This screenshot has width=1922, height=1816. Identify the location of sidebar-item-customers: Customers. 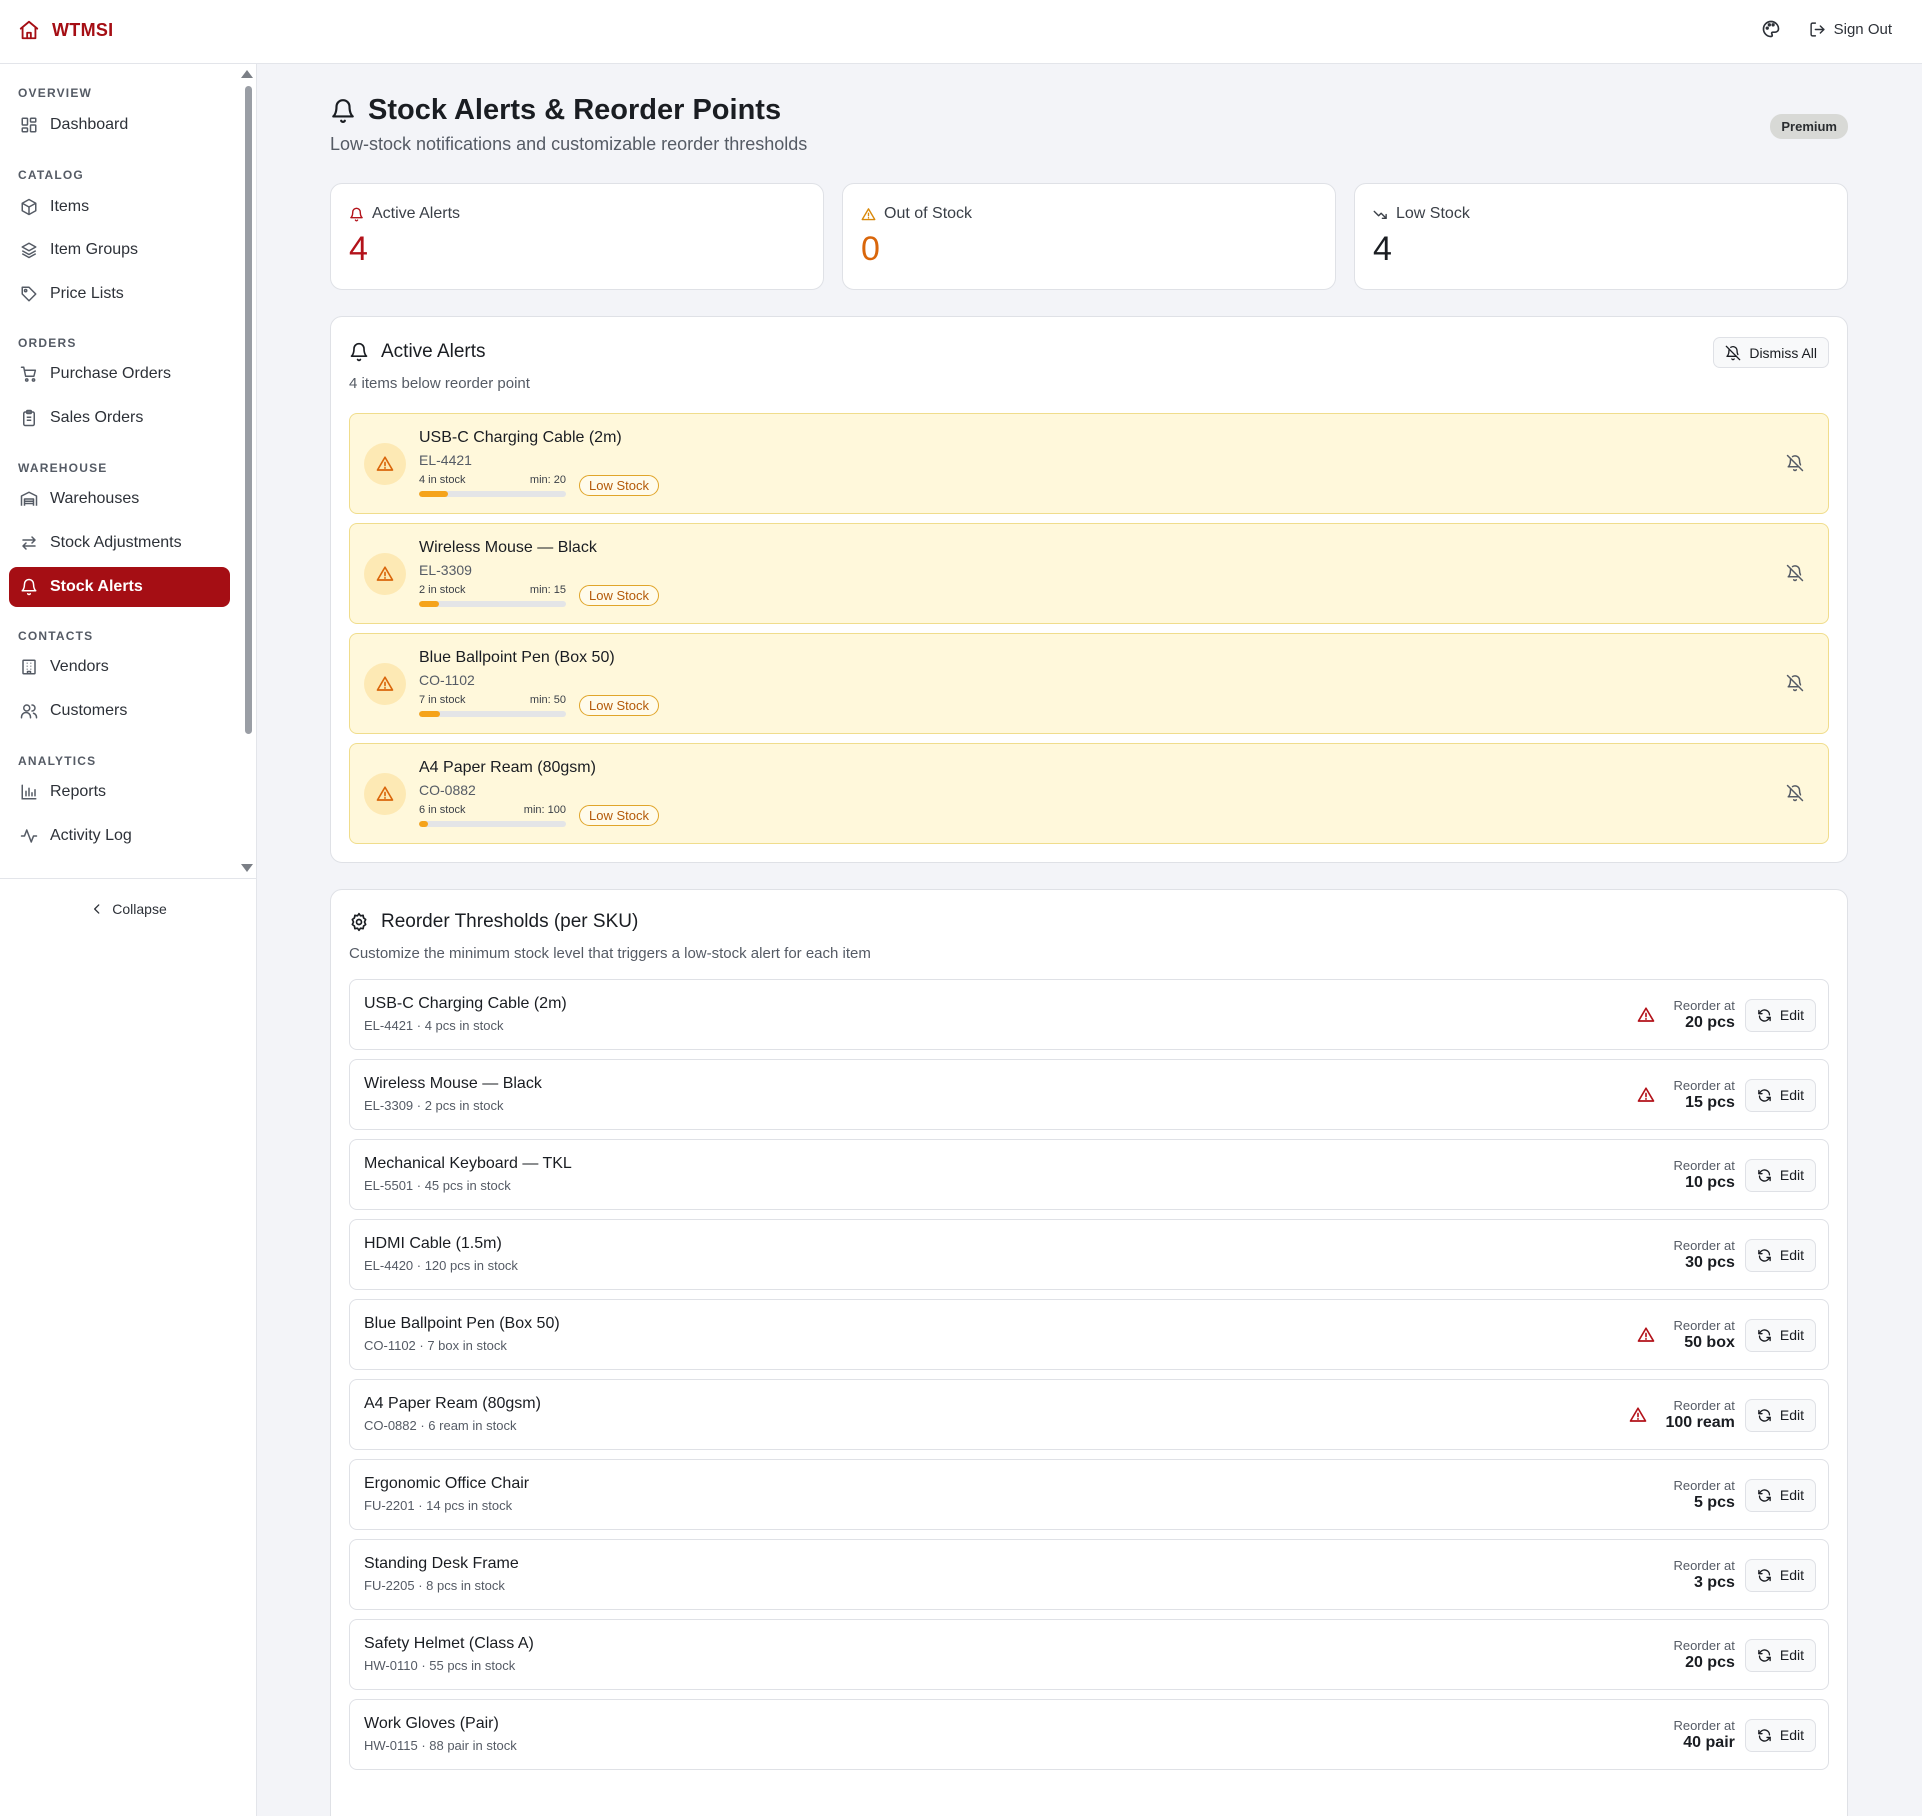
(119, 711).